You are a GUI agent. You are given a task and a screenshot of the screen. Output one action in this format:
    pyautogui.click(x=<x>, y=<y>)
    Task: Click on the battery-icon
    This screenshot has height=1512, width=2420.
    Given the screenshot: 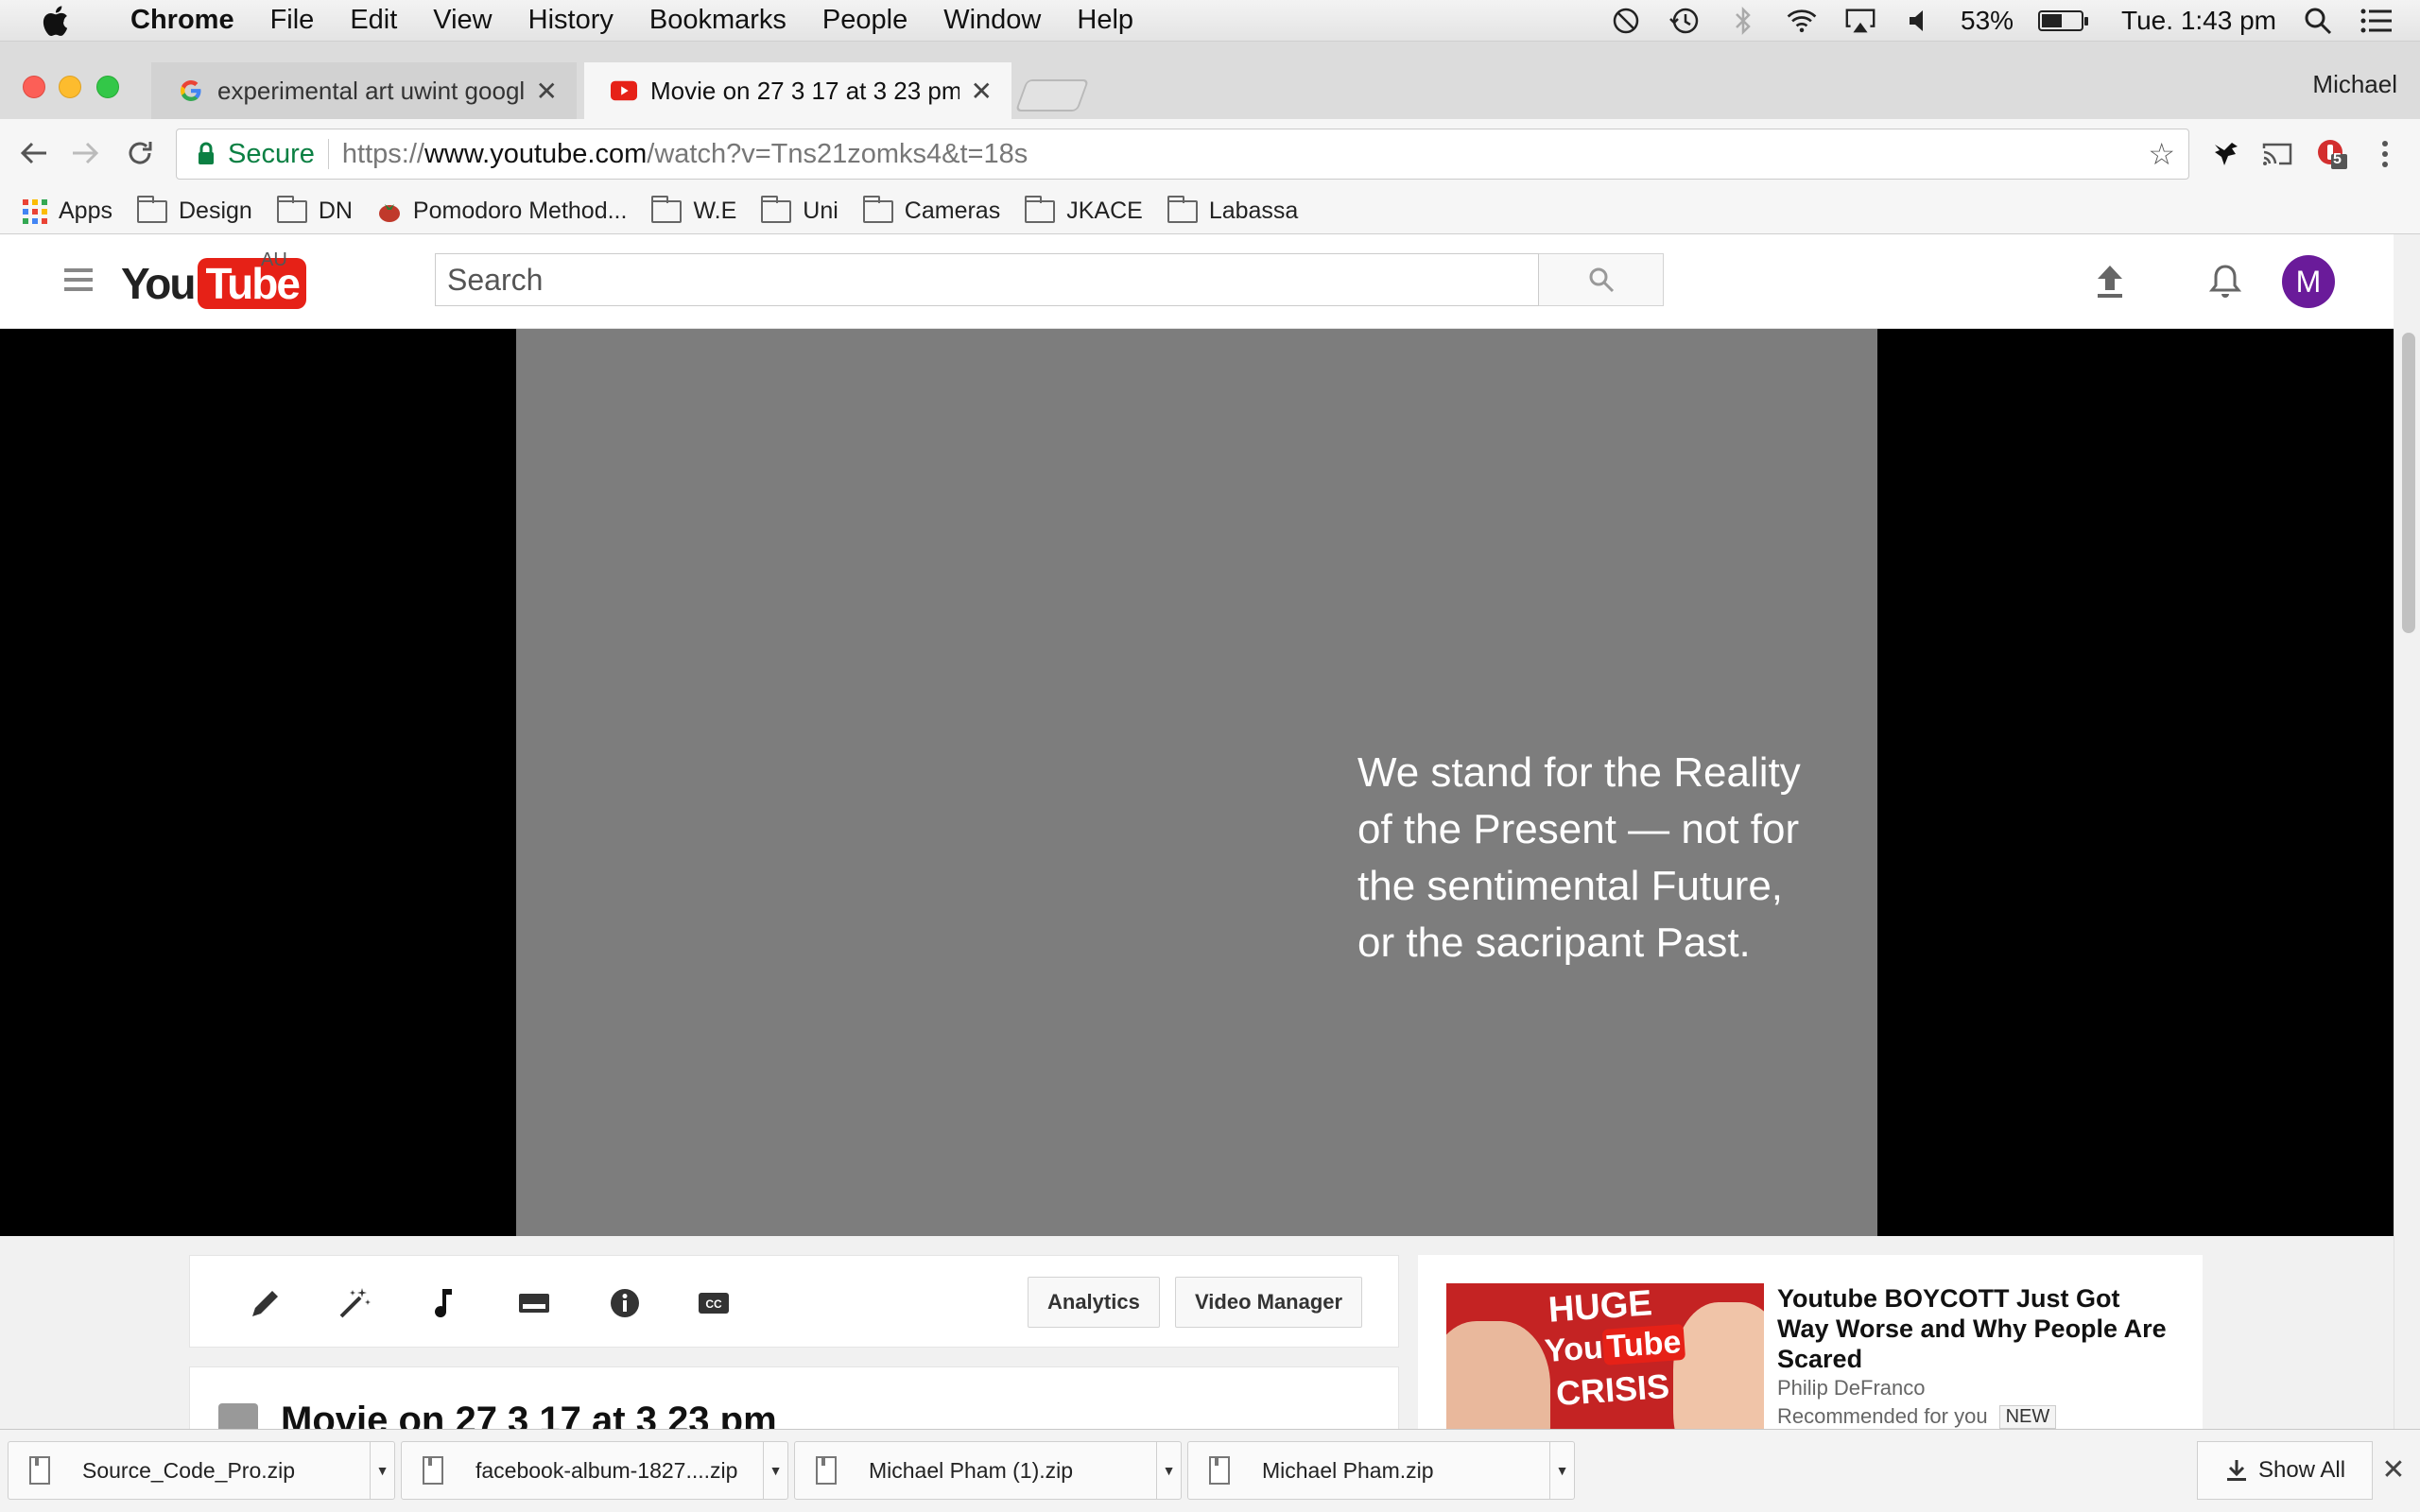 What is the action you would take?
    pyautogui.click(x=2063, y=20)
    